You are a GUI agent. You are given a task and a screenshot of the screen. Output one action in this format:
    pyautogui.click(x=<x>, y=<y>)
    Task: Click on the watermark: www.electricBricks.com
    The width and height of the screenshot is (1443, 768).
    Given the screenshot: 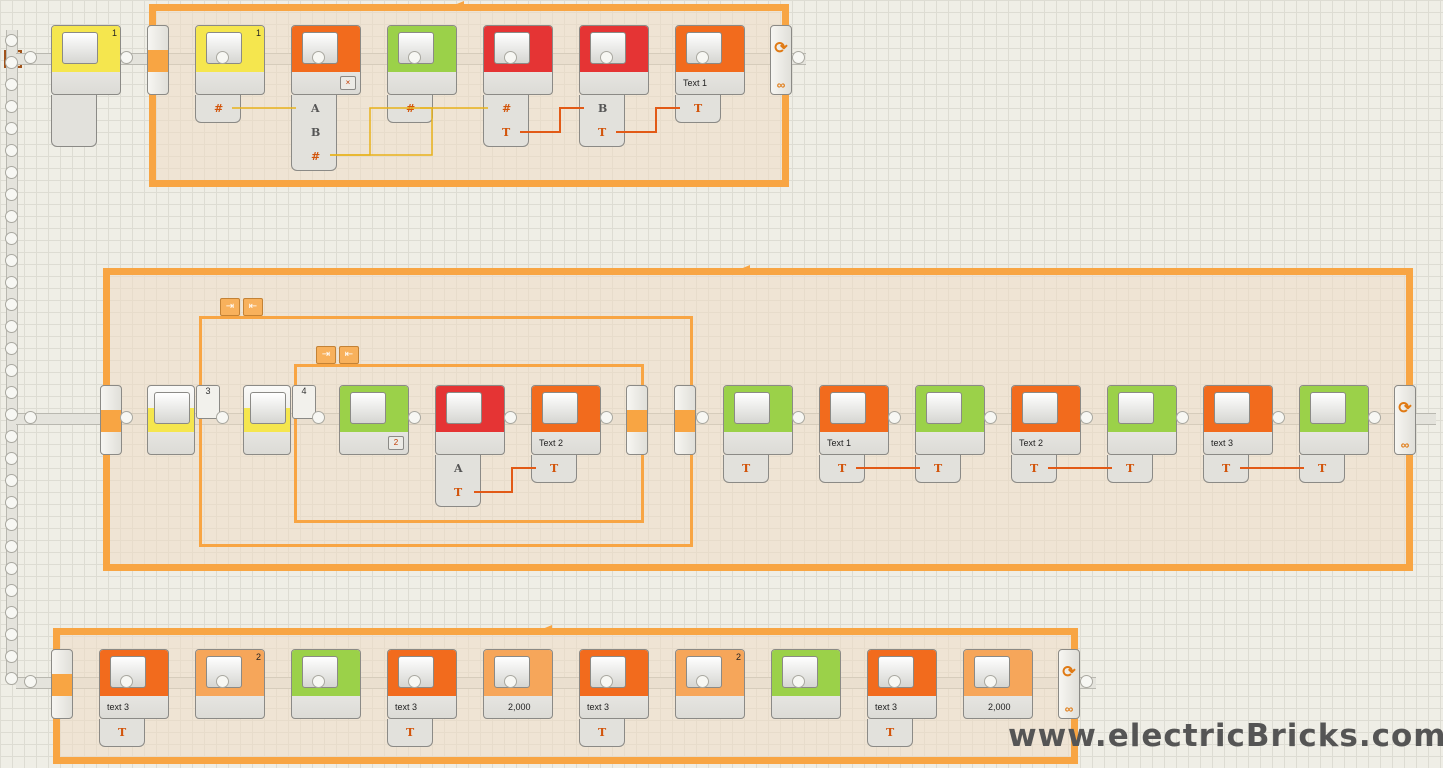 What is the action you would take?
    pyautogui.click(x=1225, y=736)
    